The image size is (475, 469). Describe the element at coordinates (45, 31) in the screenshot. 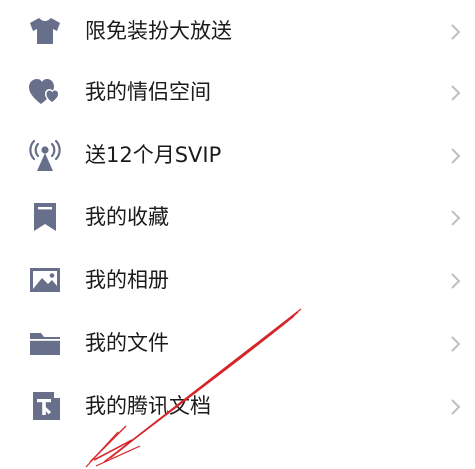

I see `tshirt-icon` at that location.